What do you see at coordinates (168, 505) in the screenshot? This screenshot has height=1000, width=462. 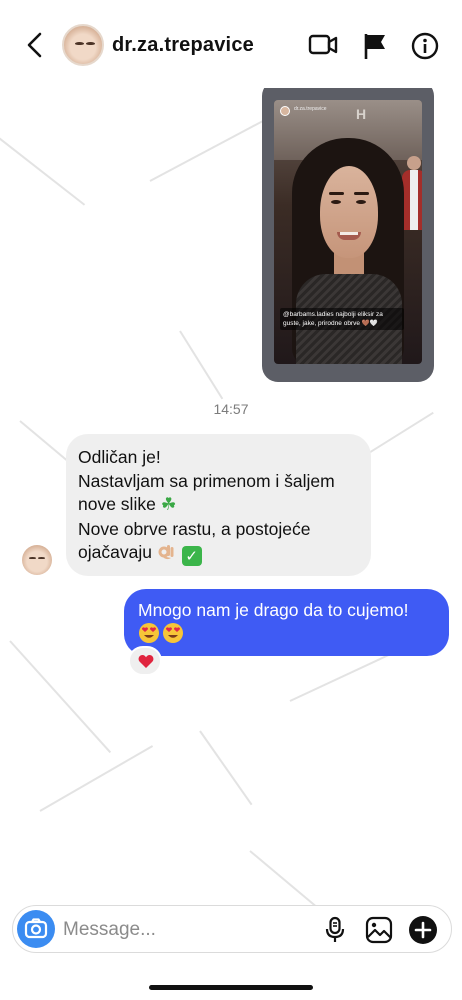 I see `four-leaf-clover-icon: ☘` at bounding box center [168, 505].